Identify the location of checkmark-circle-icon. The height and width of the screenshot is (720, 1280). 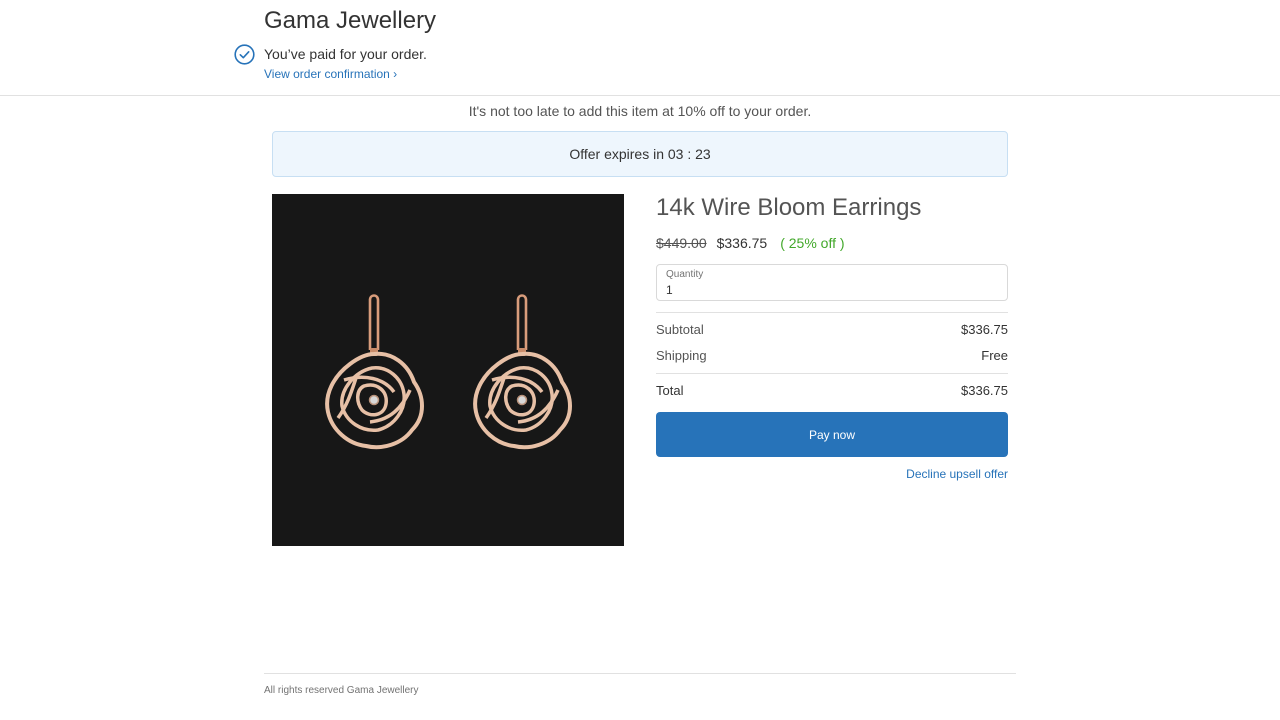
(244, 54).